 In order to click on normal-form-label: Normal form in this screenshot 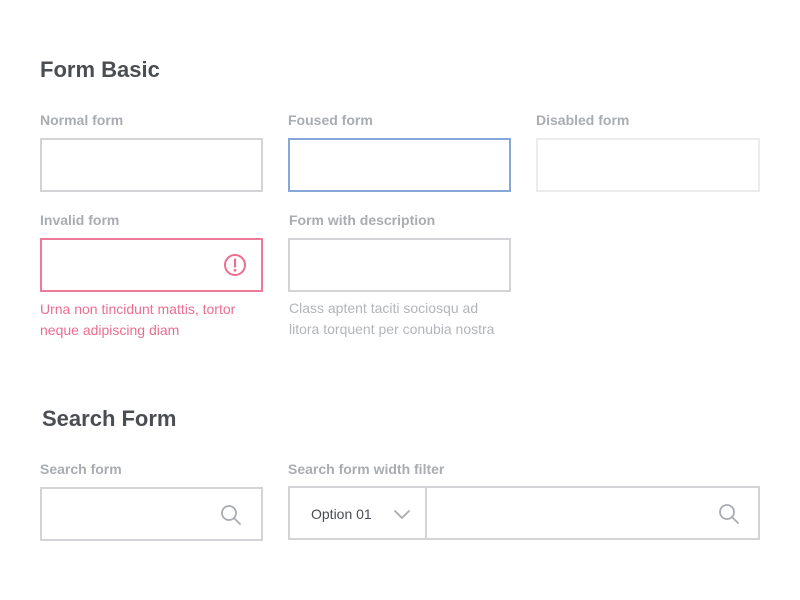, I will do `click(82, 120)`.